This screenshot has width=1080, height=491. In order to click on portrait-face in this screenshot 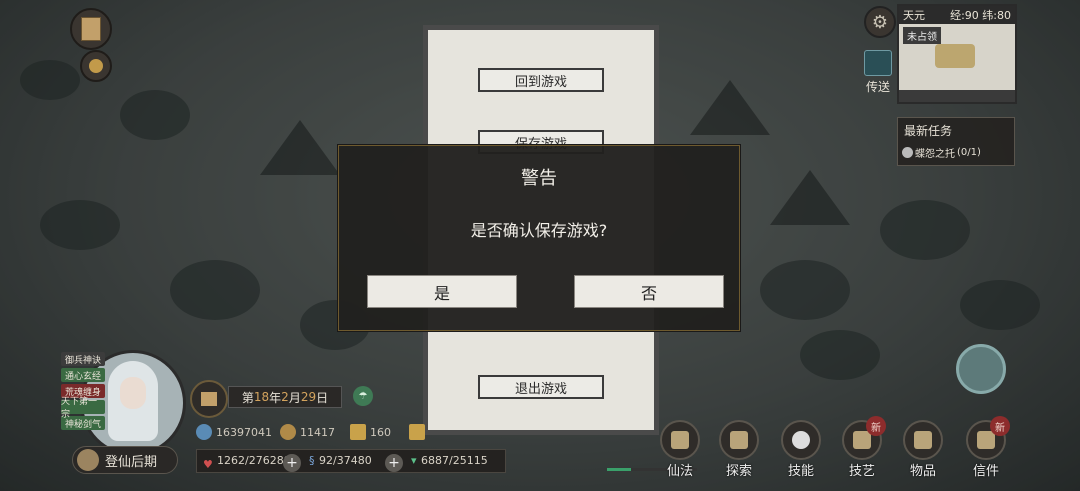, I will do `click(133, 393)`.